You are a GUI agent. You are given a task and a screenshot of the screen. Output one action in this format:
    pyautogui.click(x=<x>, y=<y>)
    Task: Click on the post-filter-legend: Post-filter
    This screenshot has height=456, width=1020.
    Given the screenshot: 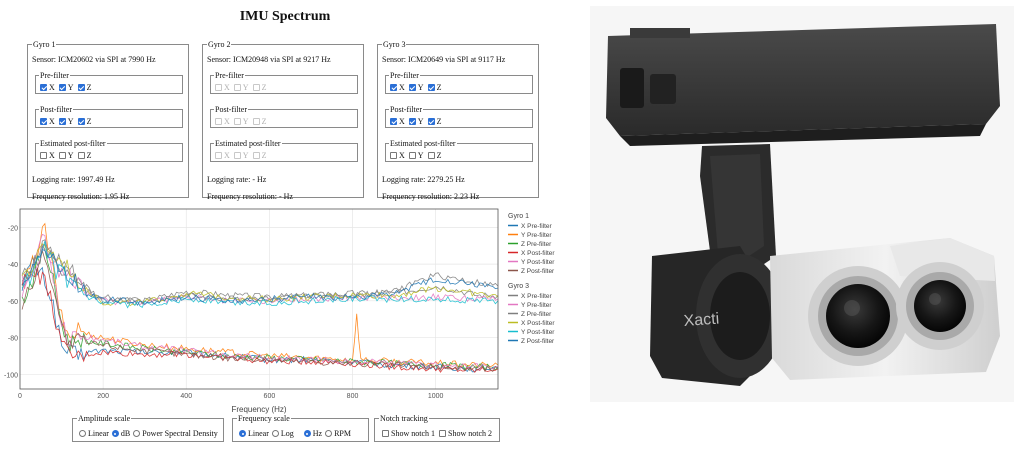 What is the action you would take?
    pyautogui.click(x=406, y=109)
    